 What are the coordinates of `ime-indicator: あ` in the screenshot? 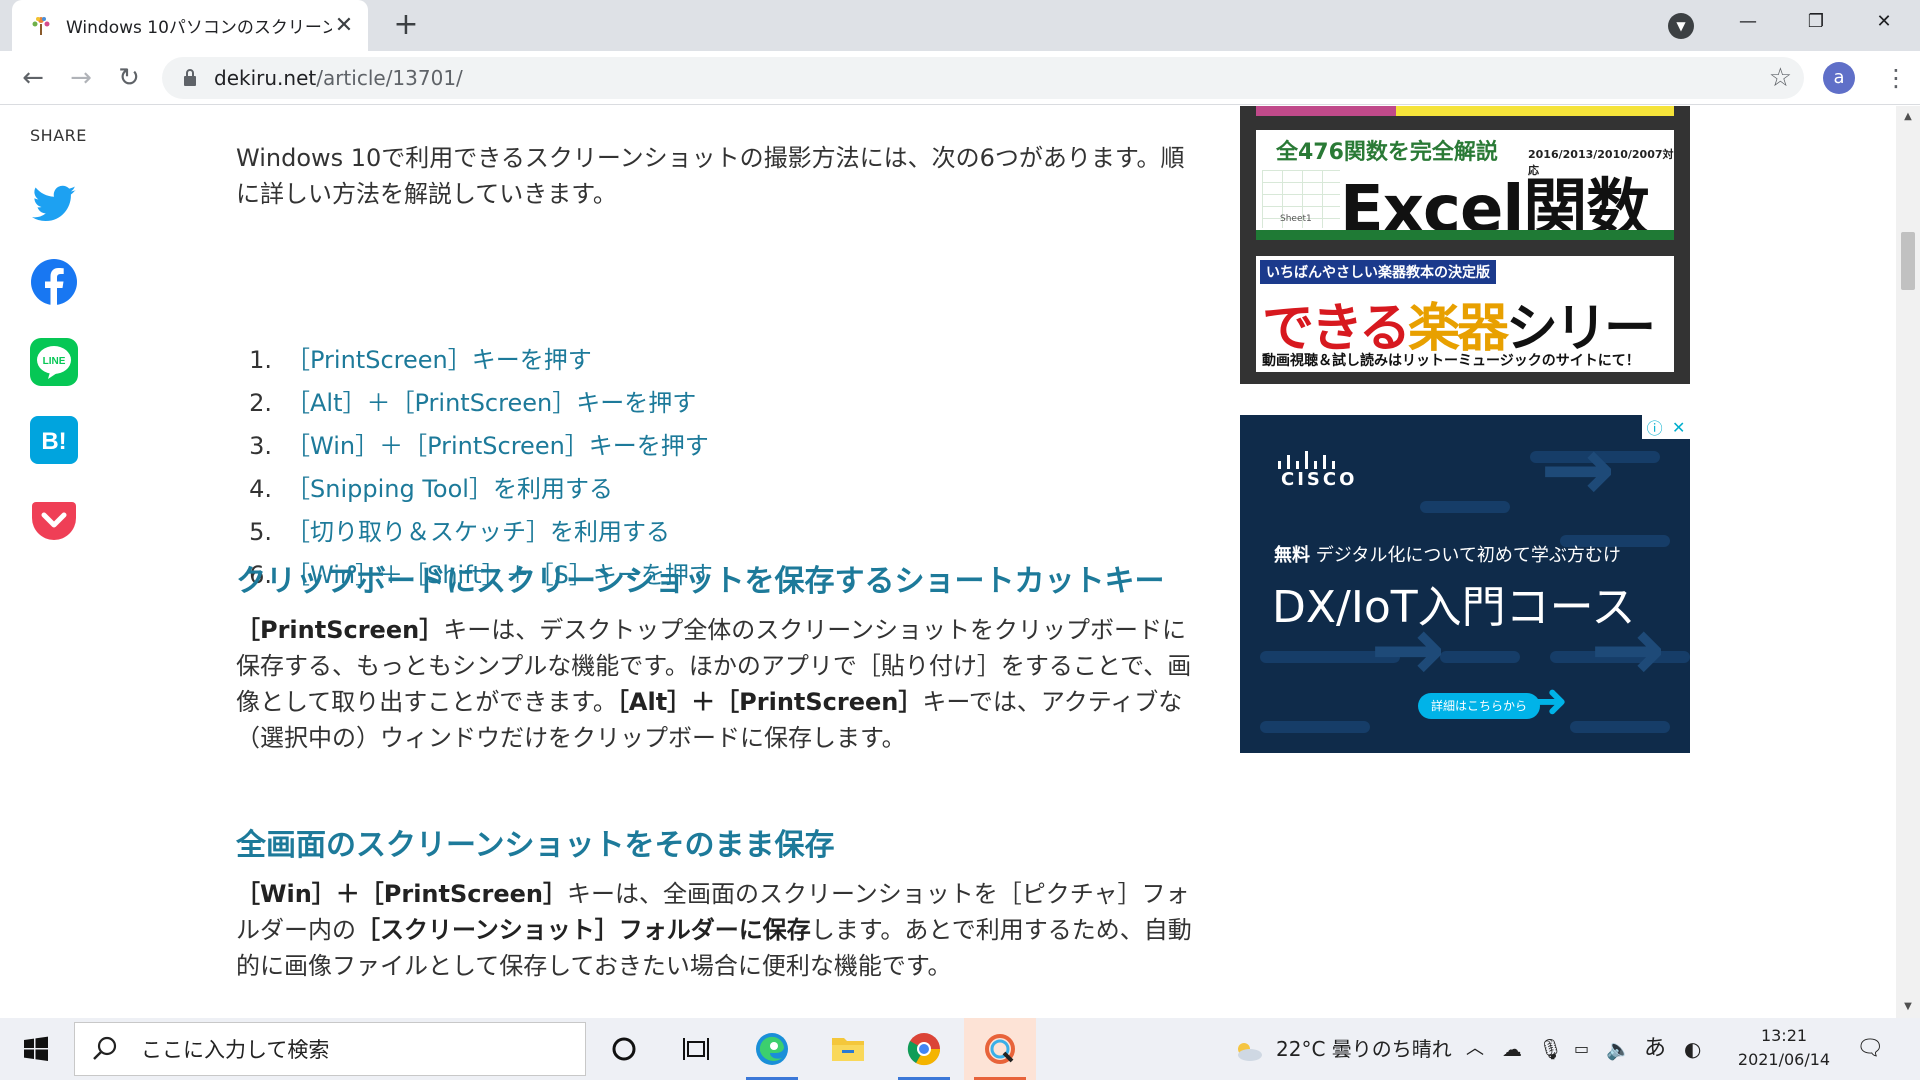 It's located at (1655, 1049).